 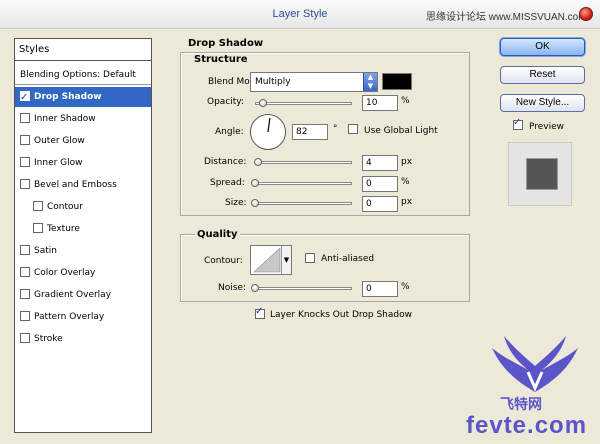 I want to click on drop-shadow-title: Drop Shadow, so click(x=226, y=43).